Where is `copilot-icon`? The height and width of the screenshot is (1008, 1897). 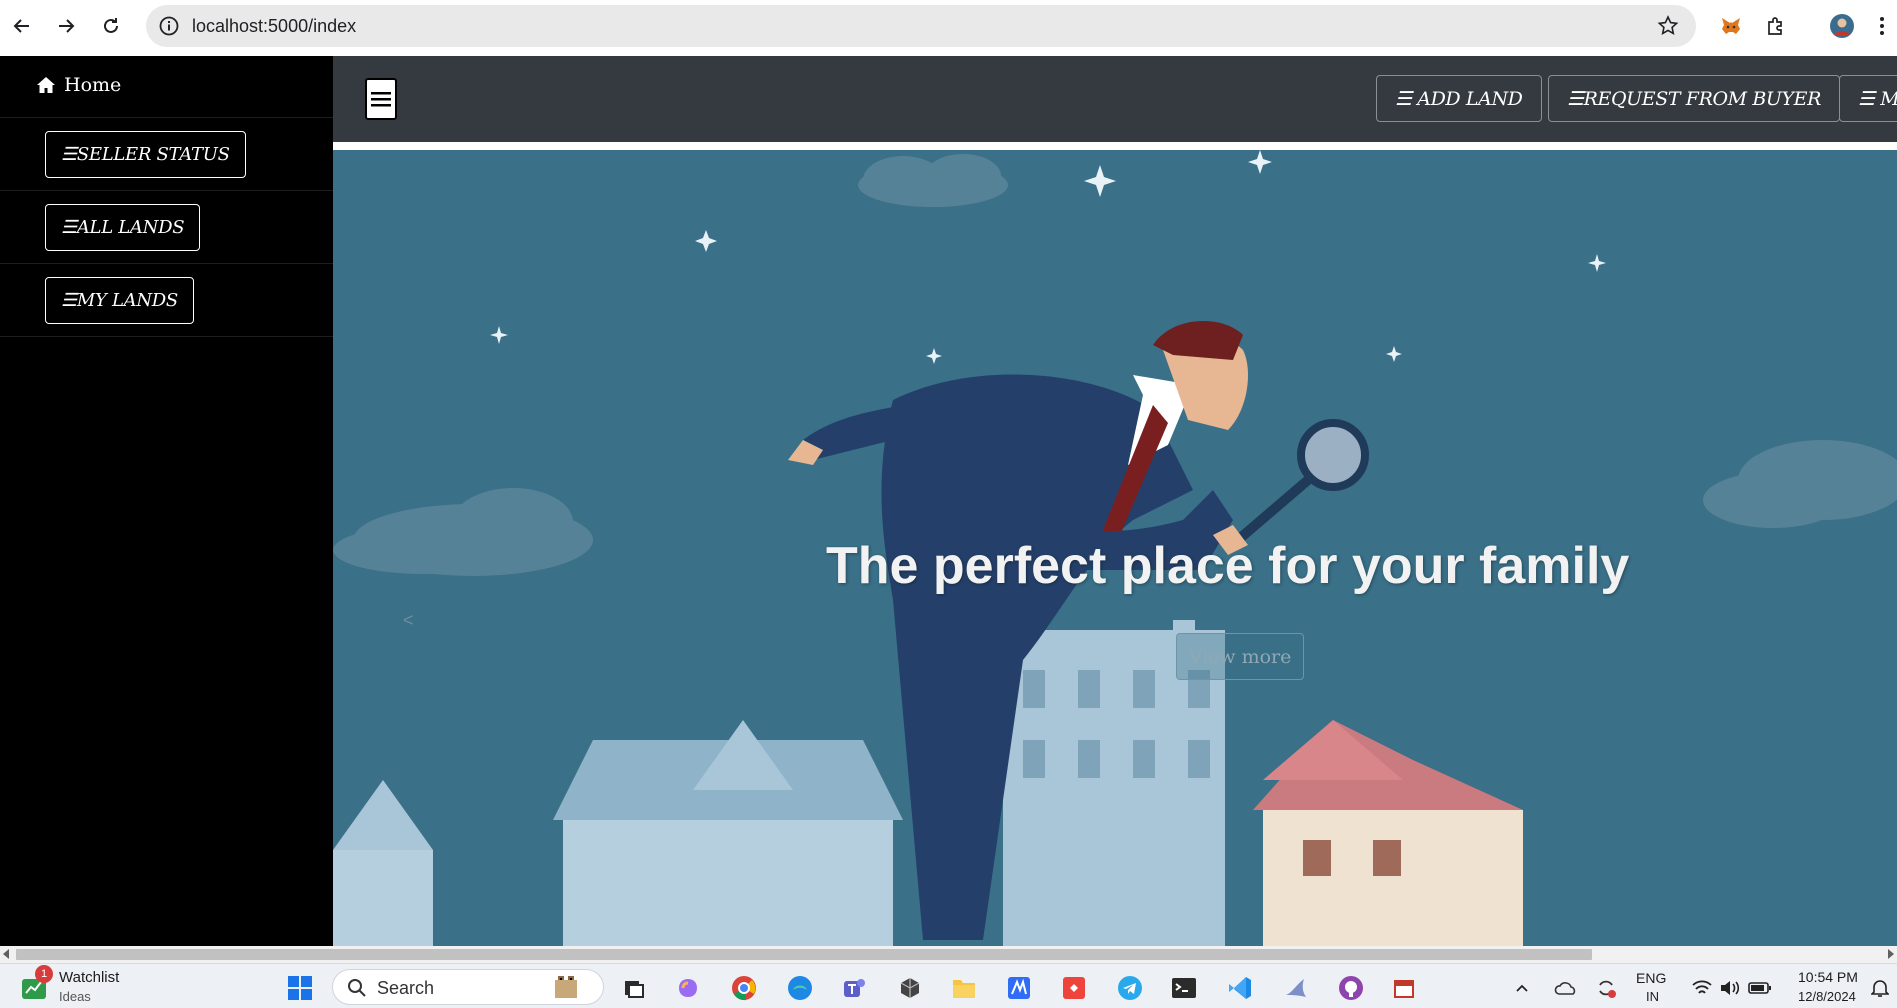 copilot-icon is located at coordinates (688, 988).